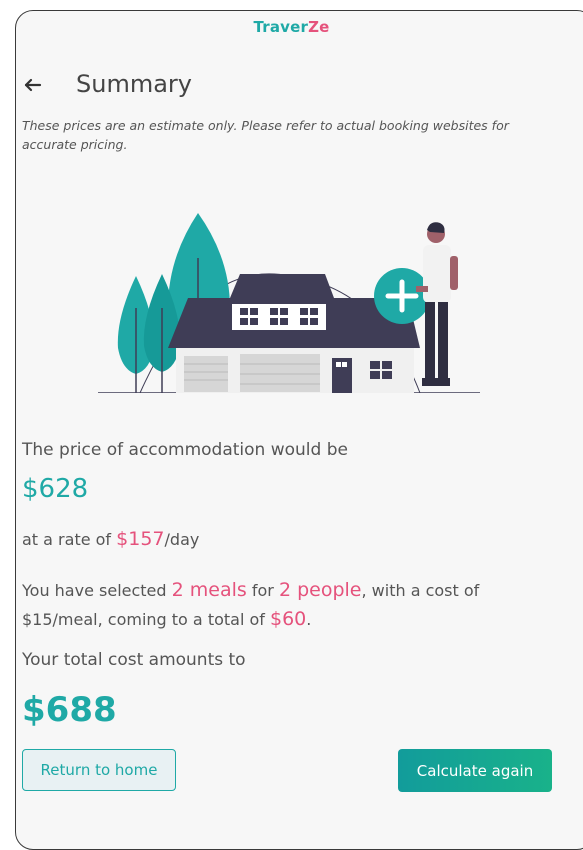 Image resolution: width=583 pixels, height=850 pixels. What do you see at coordinates (99, 770) in the screenshot?
I see `return-home-button: Return to home` at bounding box center [99, 770].